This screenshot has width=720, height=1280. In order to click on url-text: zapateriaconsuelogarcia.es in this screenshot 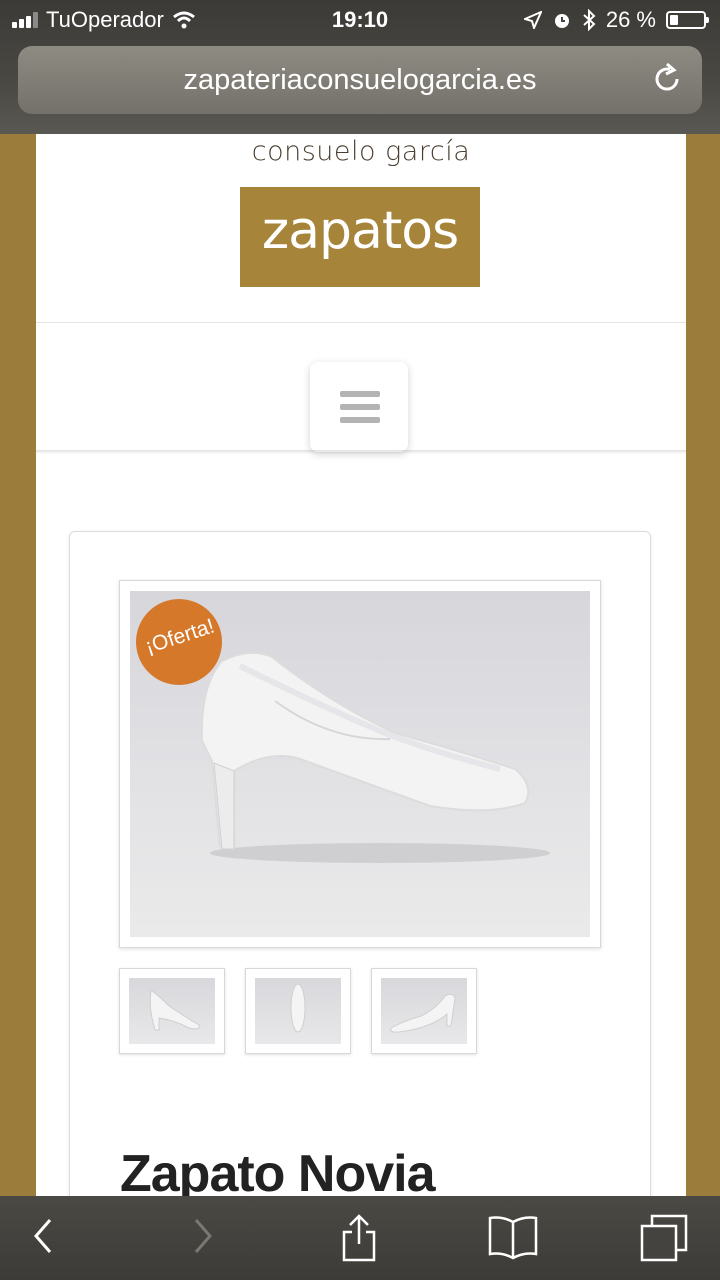, I will do `click(360, 80)`.